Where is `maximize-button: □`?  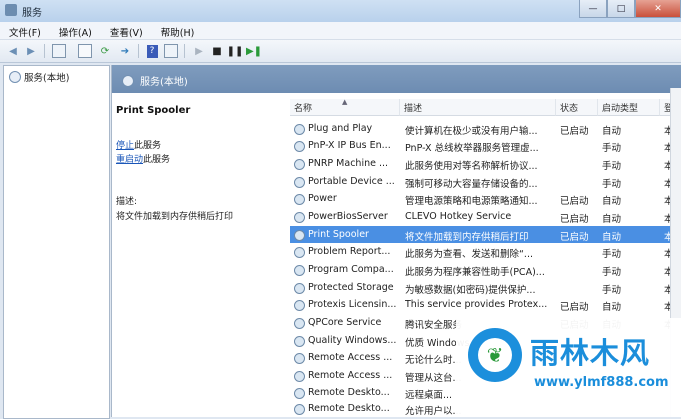 maximize-button: □ is located at coordinates (621, 9).